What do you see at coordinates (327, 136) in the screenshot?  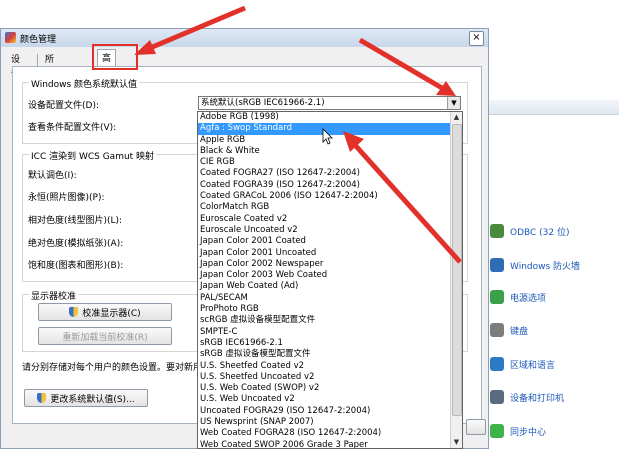 I see `mouse-cursor-icon` at bounding box center [327, 136].